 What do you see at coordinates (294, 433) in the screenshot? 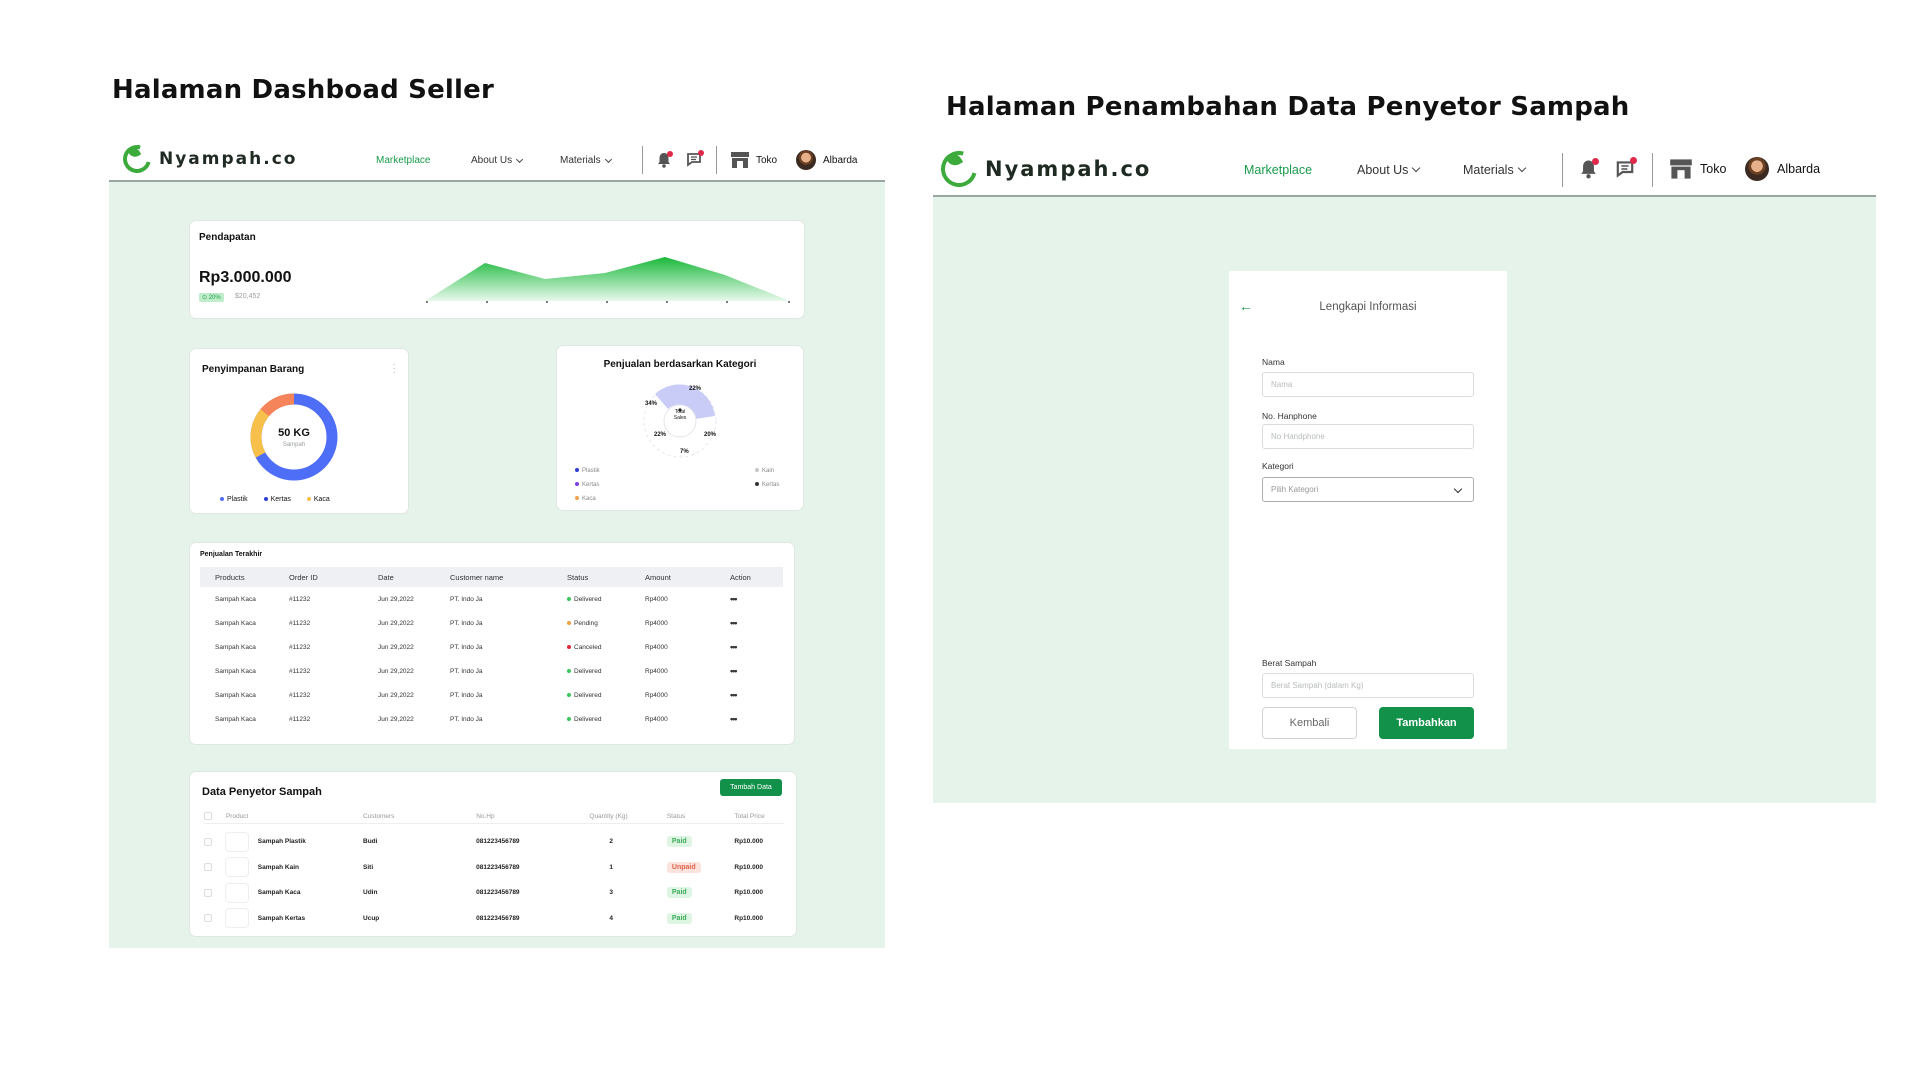
I see `storage-center-value: 50 KG` at bounding box center [294, 433].